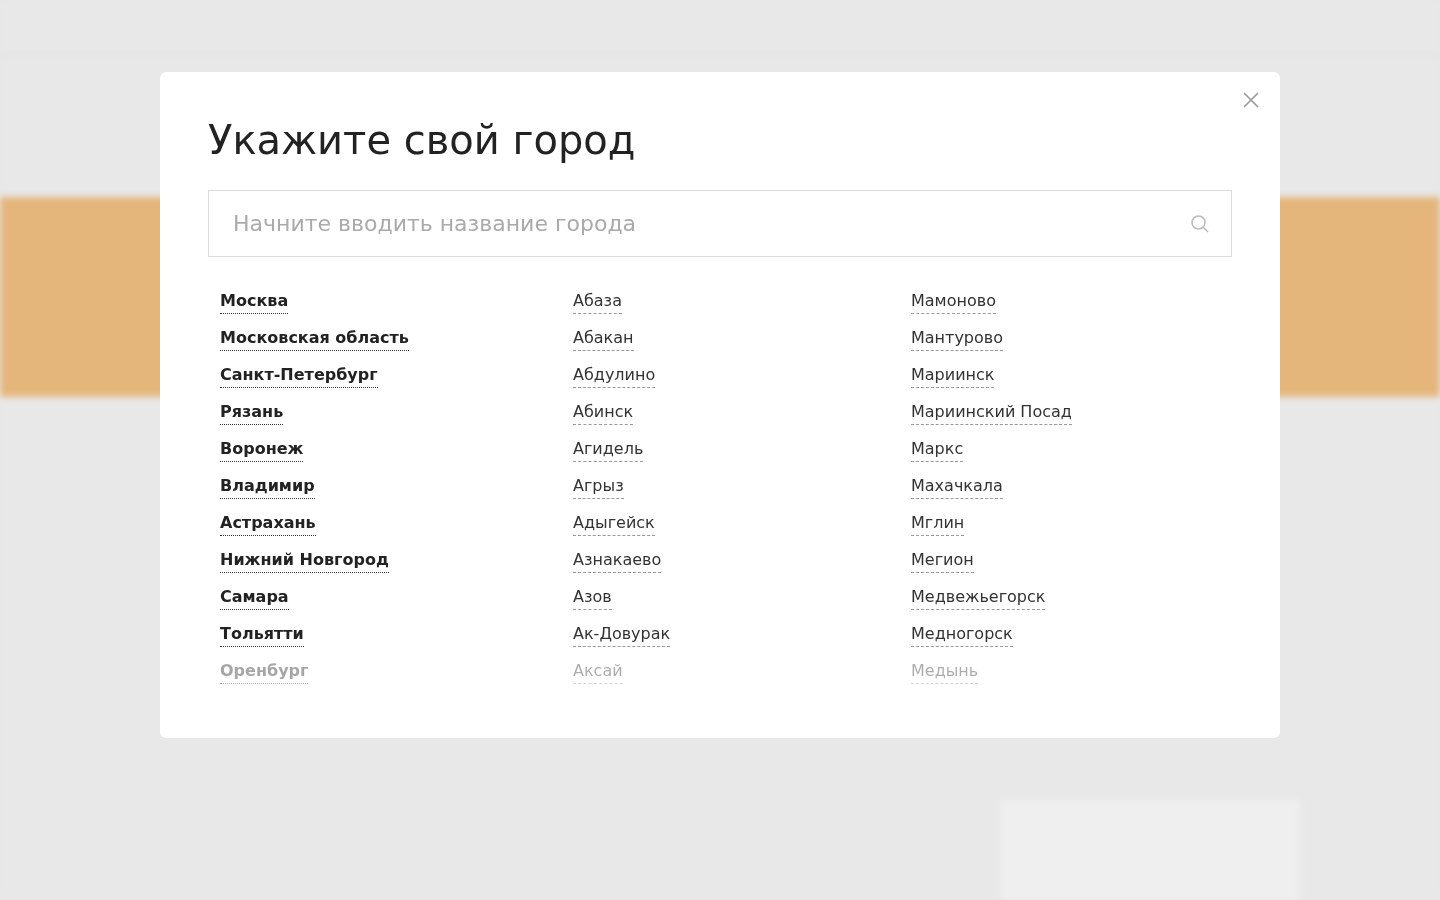 This screenshot has height=900, width=1440. Describe the element at coordinates (268, 523) in the screenshot. I see `city-link: Астрахань` at that location.